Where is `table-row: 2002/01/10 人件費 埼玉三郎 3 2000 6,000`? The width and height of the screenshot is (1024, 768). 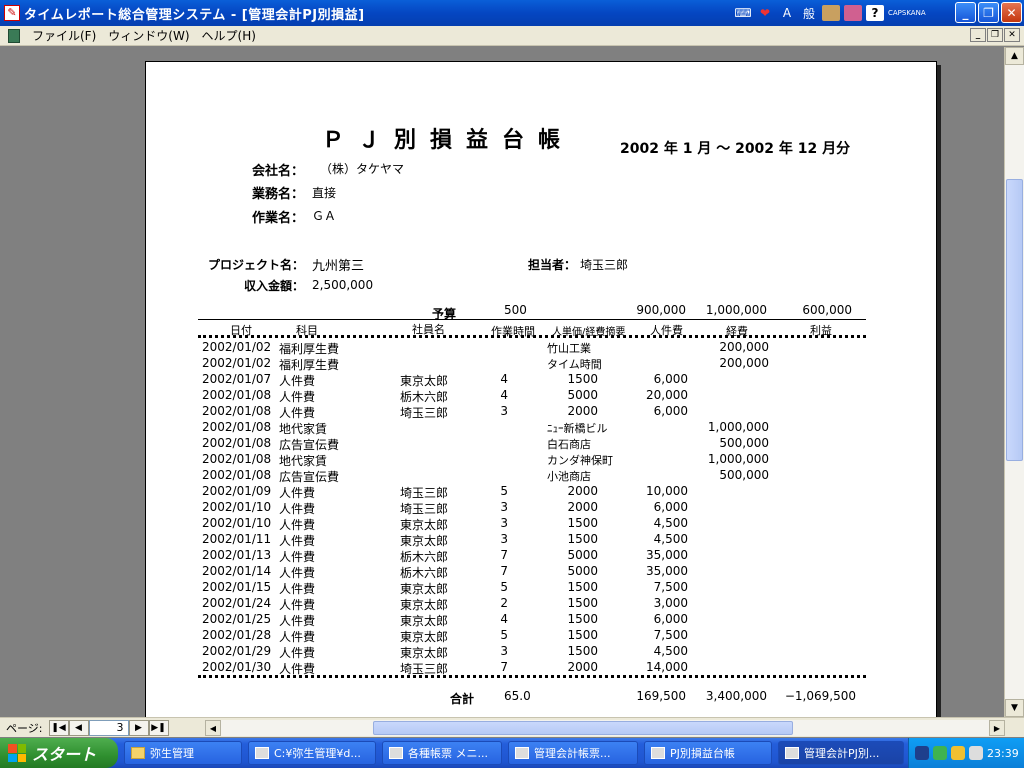
table-row: 2002/01/10 人件費 埼玉三郎 3 2000 6,000 is located at coordinates (542, 508).